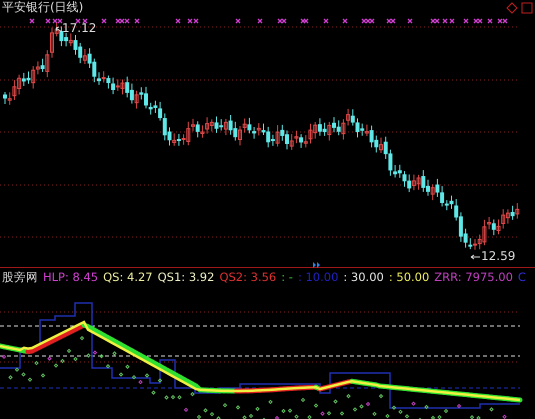  Describe the element at coordinates (287, 277) in the screenshot. I see `legend-value: : -` at that location.